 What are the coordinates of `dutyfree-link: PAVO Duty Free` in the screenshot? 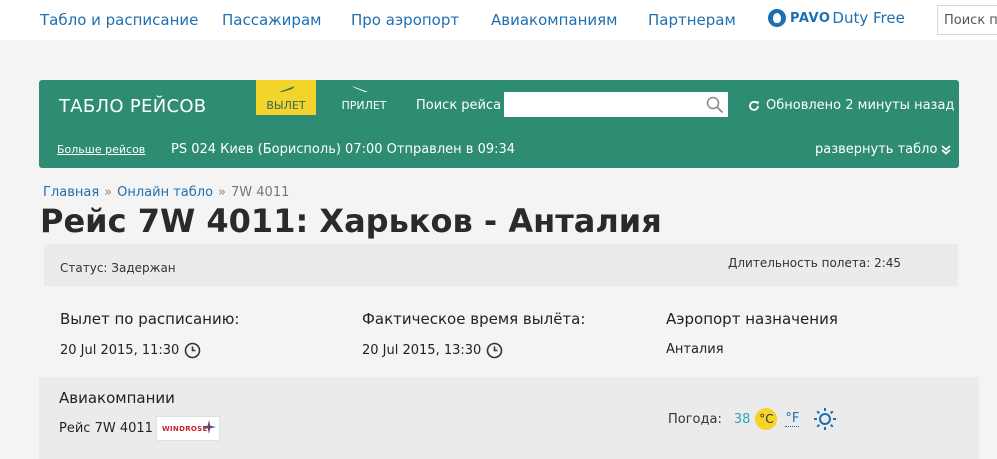 It's located at (836, 18).